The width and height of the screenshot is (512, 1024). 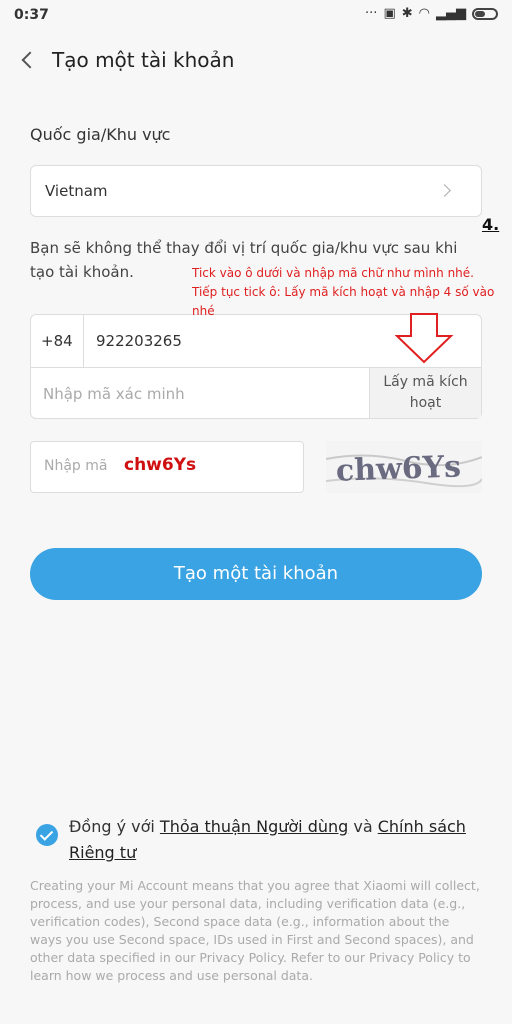 What do you see at coordinates (398, 468) in the screenshot?
I see `captcha-image-text: chw6Ys` at bounding box center [398, 468].